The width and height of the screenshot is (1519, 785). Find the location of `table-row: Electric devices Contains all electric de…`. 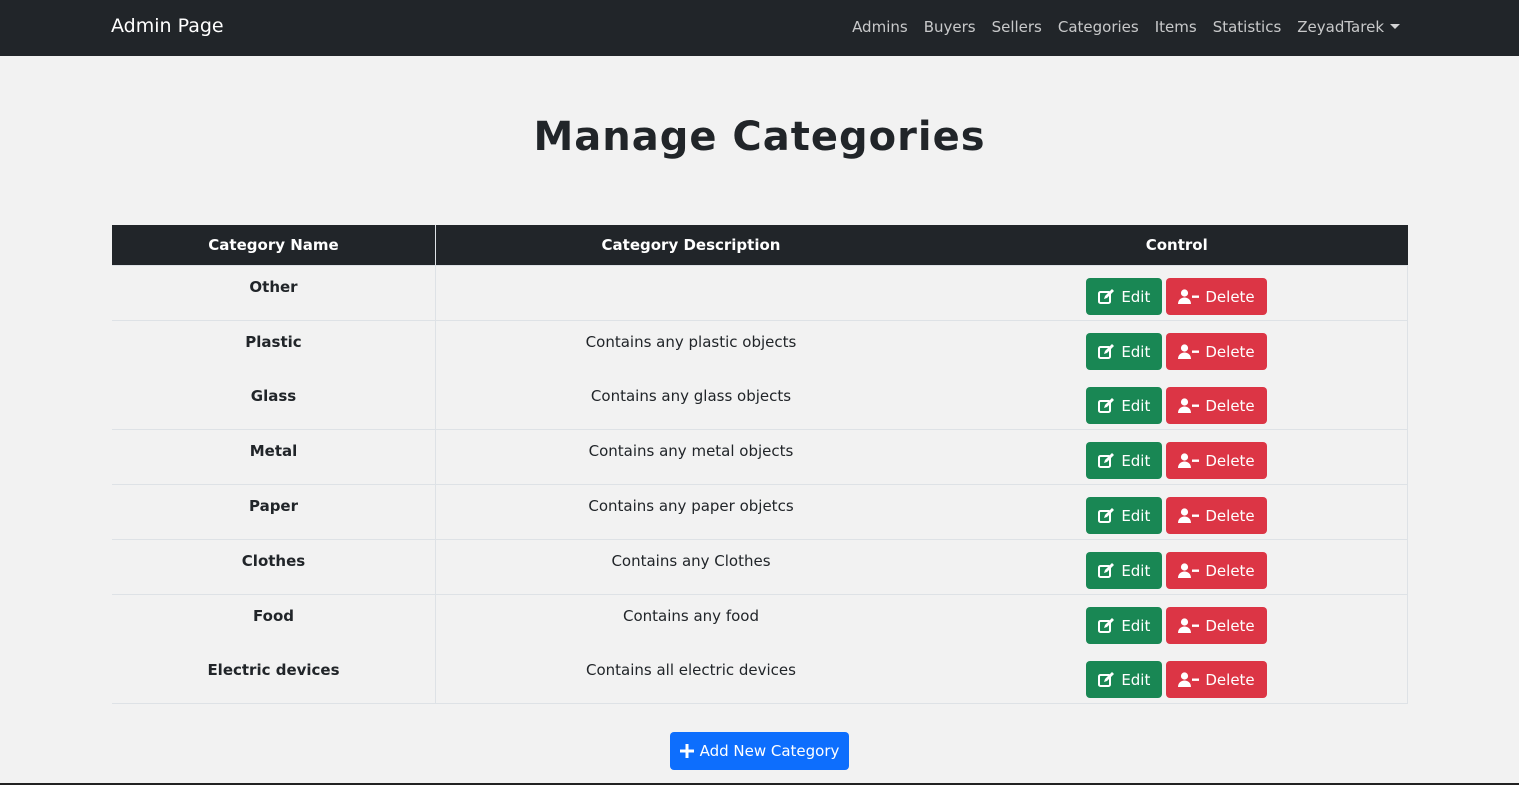

table-row: Electric devices Contains all electric de… is located at coordinates (760, 676).